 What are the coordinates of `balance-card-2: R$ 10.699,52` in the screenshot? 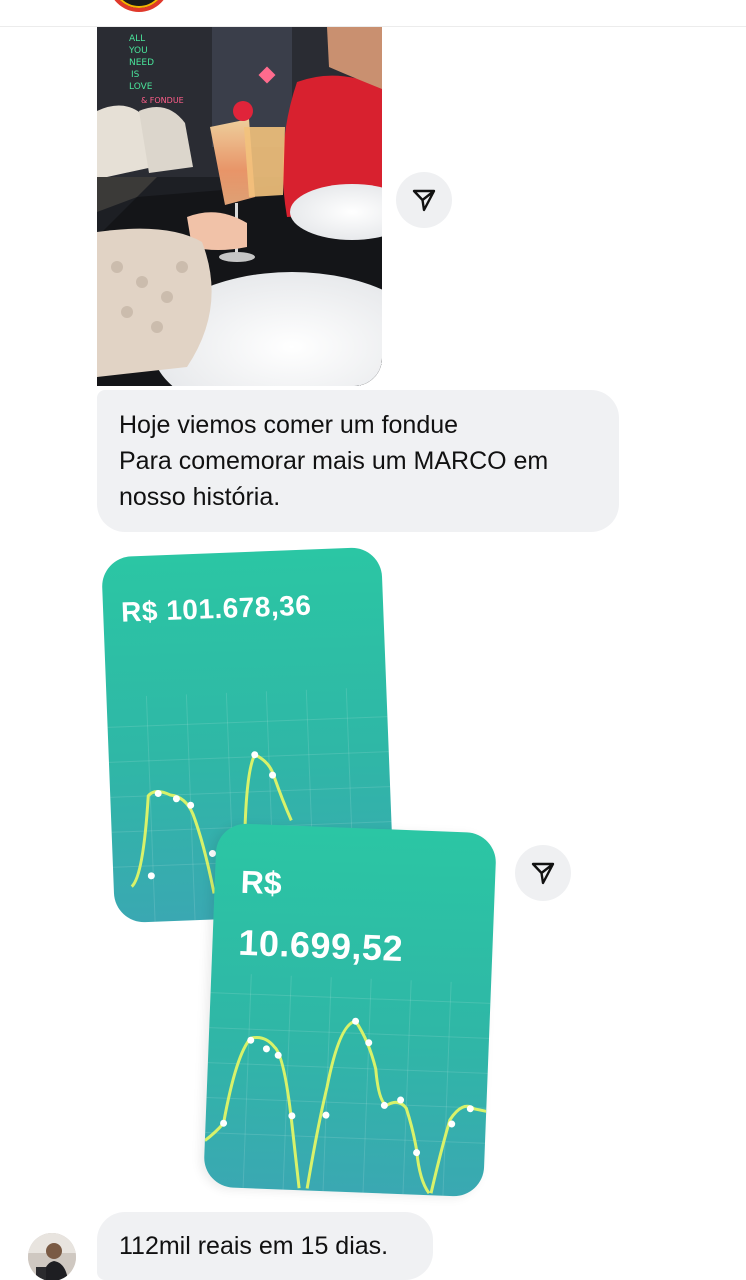 It's located at (350, 1010).